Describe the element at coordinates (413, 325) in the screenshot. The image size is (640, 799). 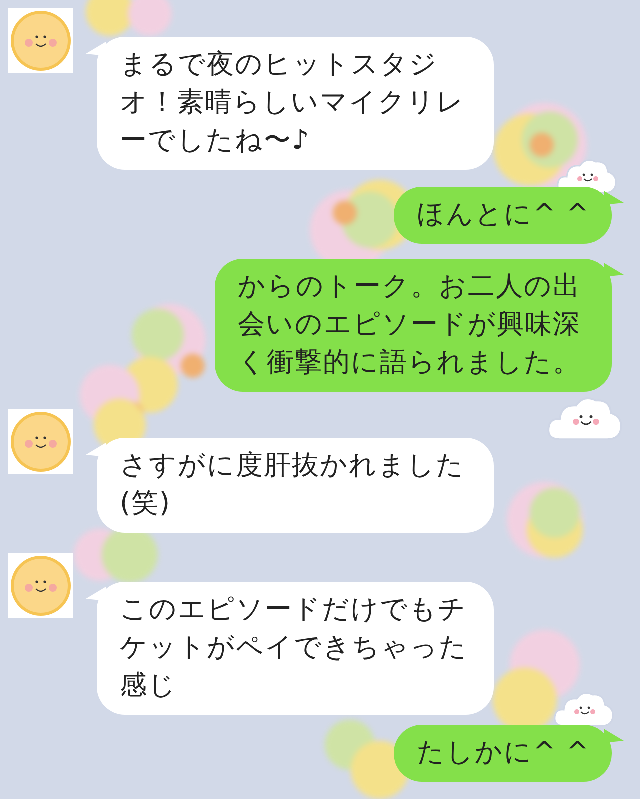
I see `sent-message: からのトーク。お二人の出会いのエピソードが興味深く衝撃的に語られました。` at that location.